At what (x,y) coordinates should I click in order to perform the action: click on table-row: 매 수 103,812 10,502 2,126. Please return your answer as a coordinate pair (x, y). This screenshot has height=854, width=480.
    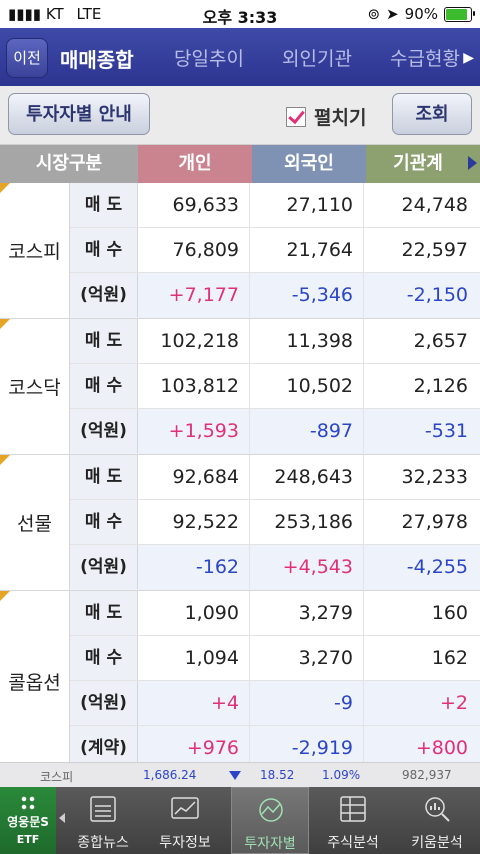
    Looking at the image, I should click on (275, 386).